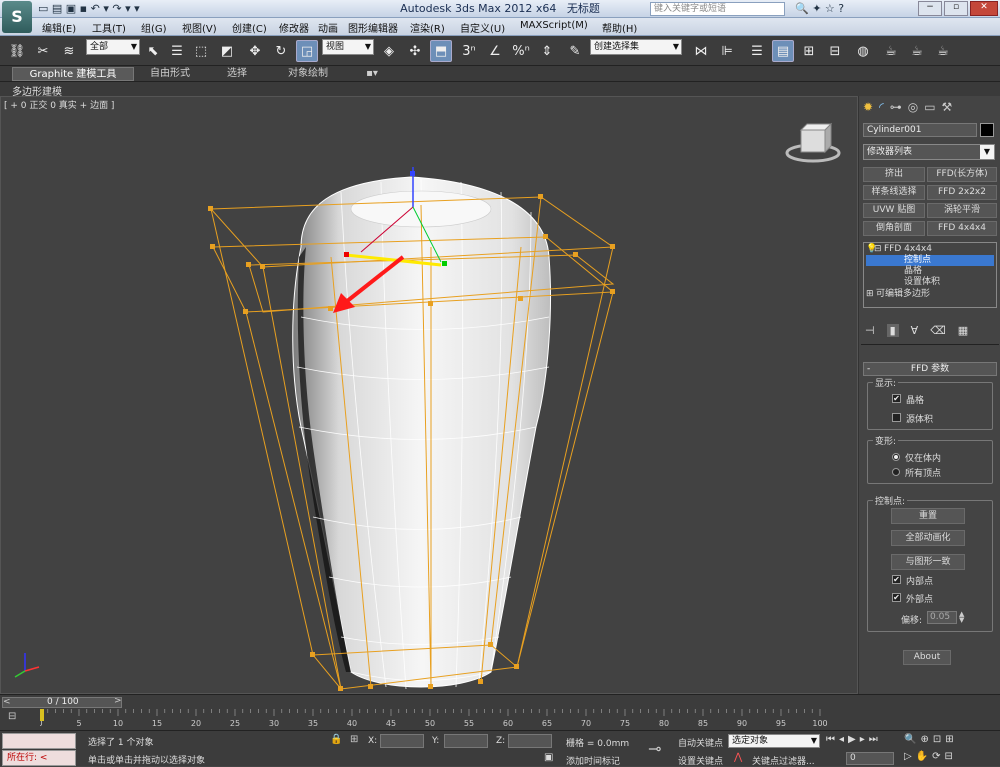 The height and width of the screenshot is (767, 1000). Describe the element at coordinates (894, 192) in the screenshot. I see `mod-spline-select-button: 样条线选择` at that location.